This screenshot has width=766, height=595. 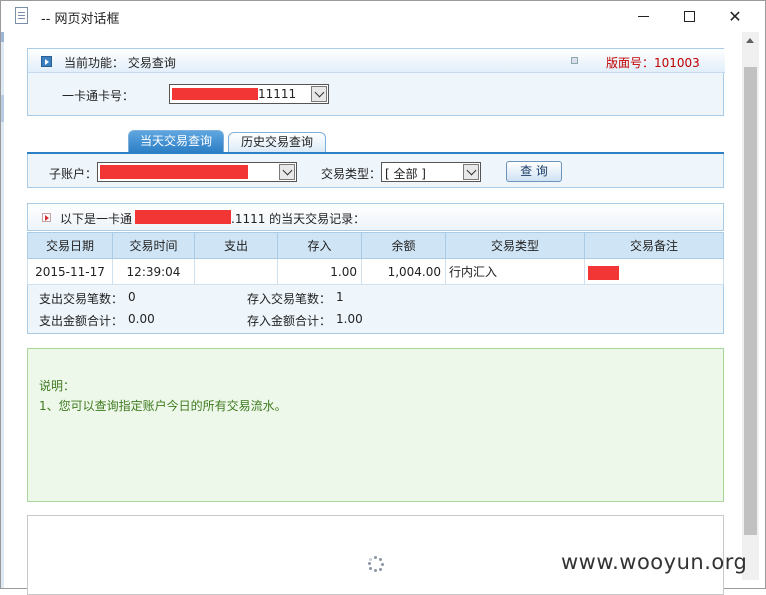 I want to click on sub-account-label: 子账户：, so click(x=73, y=174).